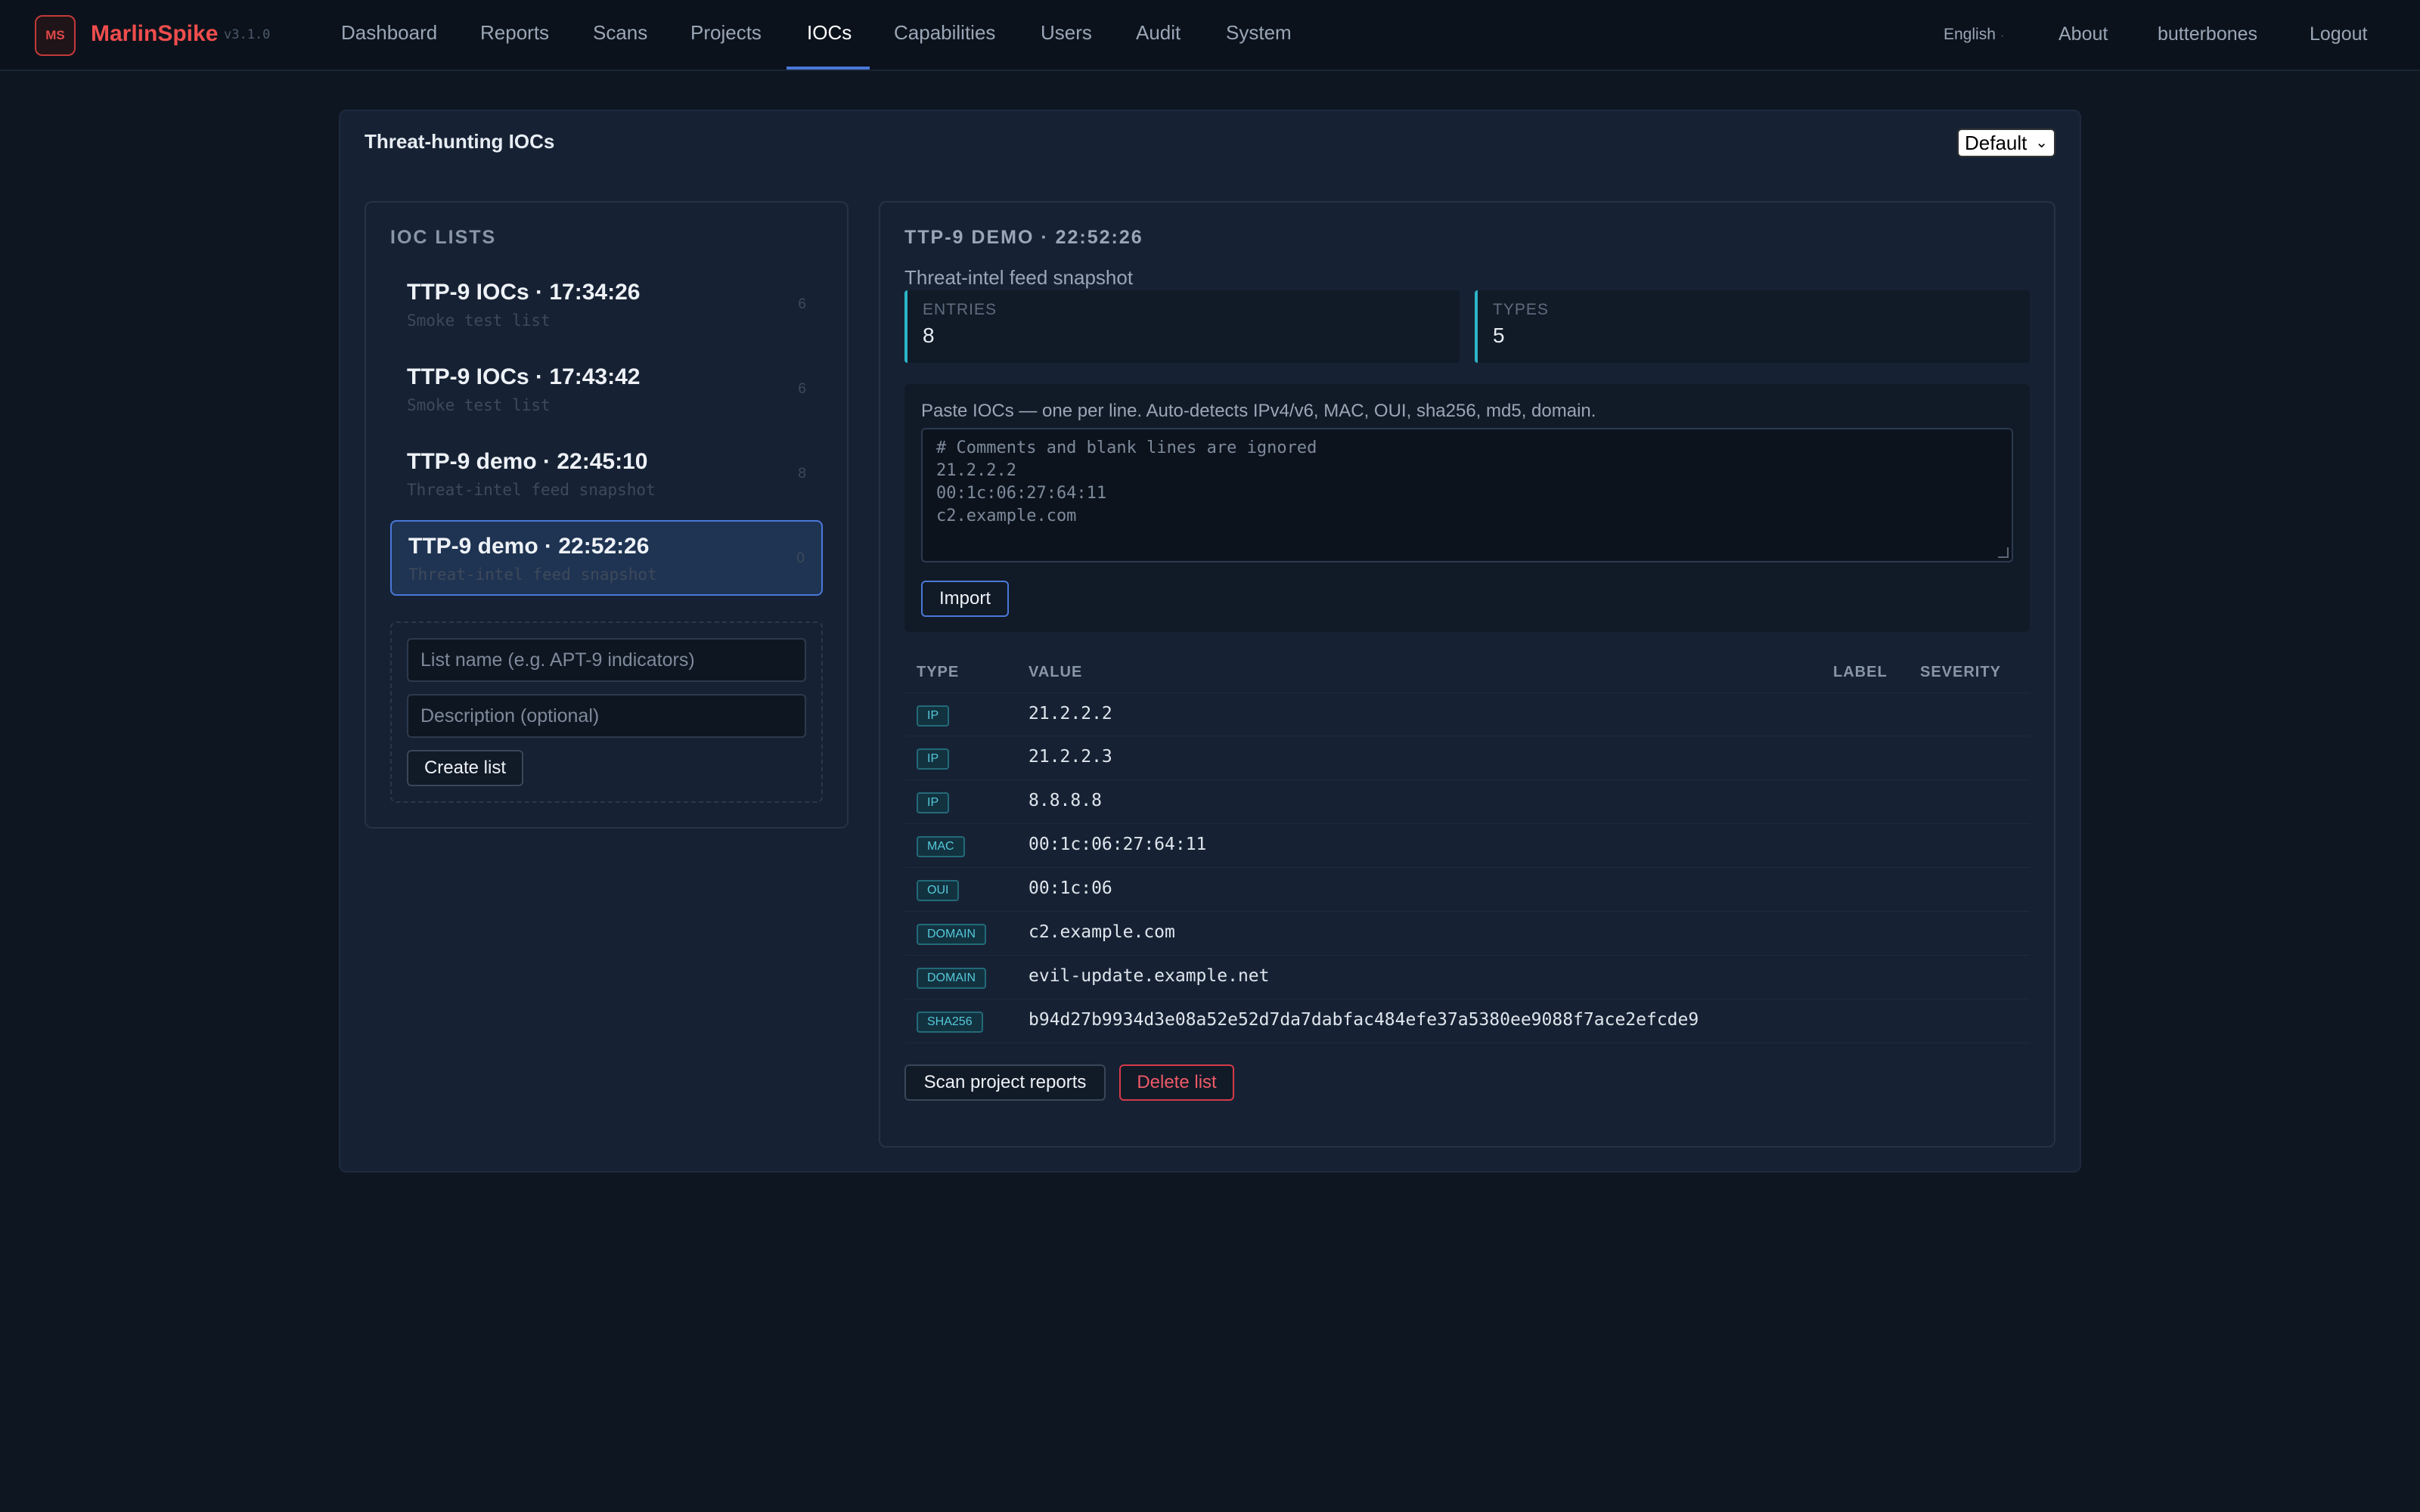 This screenshot has width=2420, height=1512. What do you see at coordinates (2041, 143) in the screenshot?
I see `chevron-down-icon: ⌄` at bounding box center [2041, 143].